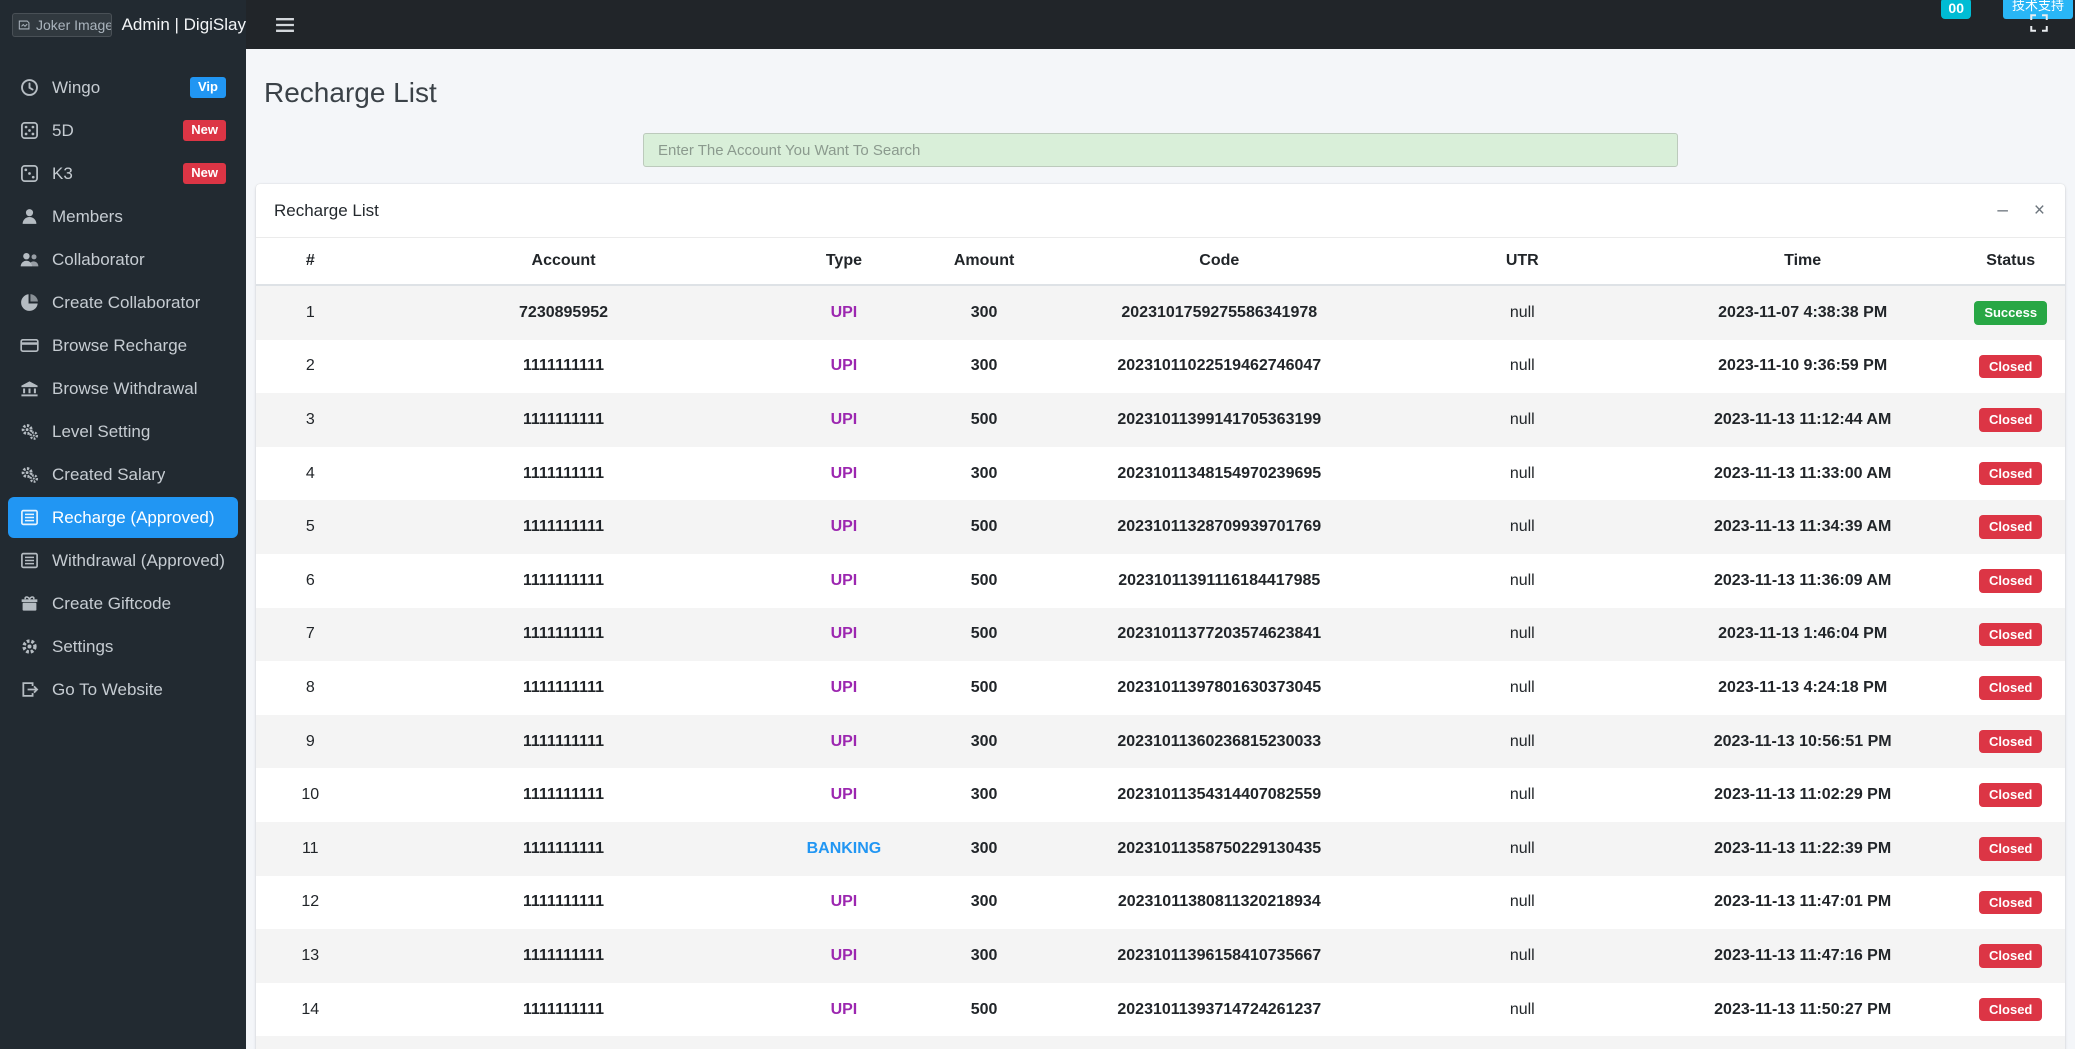 This screenshot has height=1049, width=2075. Describe the element at coordinates (123, 259) in the screenshot. I see `sidebar-item-collaborator: Collaborator` at that location.